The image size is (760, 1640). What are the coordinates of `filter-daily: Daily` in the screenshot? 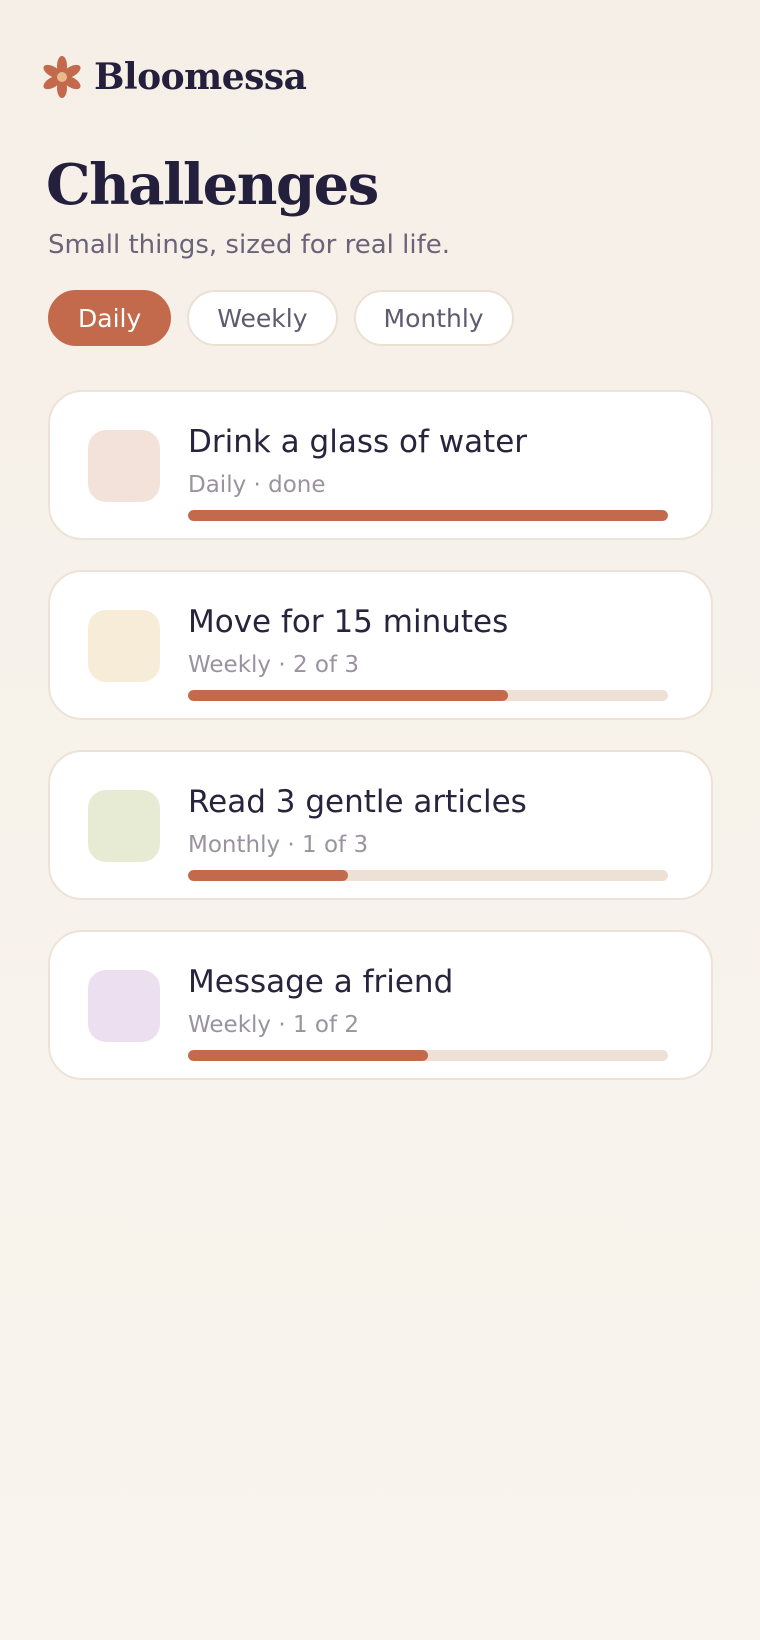 It's located at (110, 318).